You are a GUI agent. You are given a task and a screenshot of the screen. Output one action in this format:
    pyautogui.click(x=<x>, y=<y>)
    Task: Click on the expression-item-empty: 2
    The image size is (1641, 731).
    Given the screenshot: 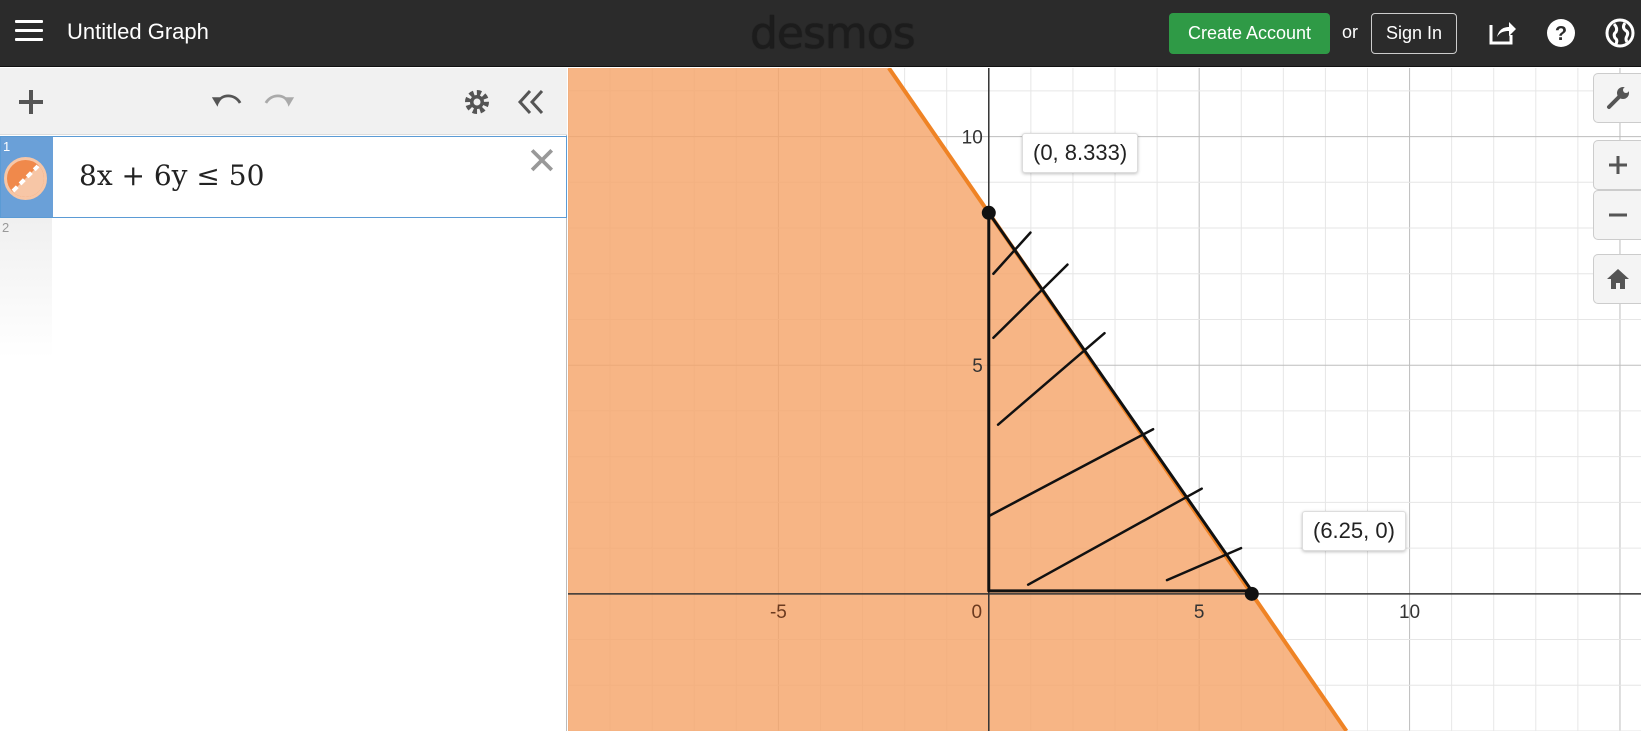 What is the action you would take?
    pyautogui.click(x=26, y=288)
    